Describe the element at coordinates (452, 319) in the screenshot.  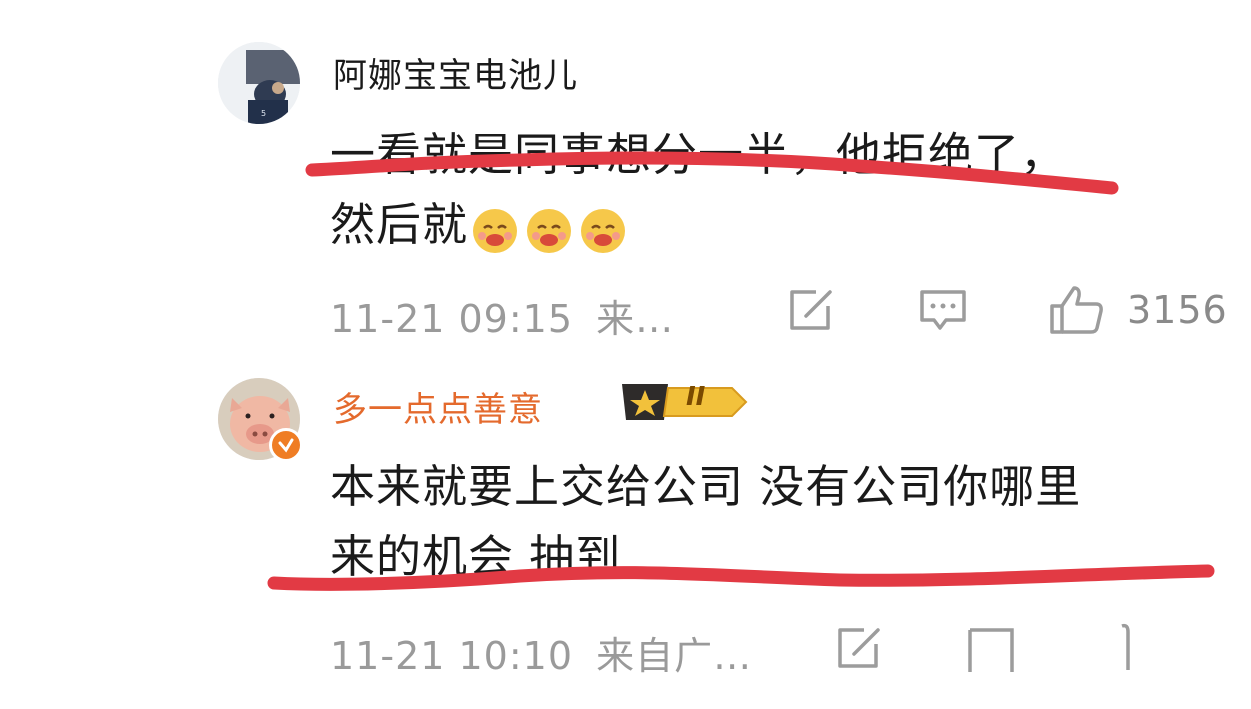
I see `timestamp: 11-21 09:15` at that location.